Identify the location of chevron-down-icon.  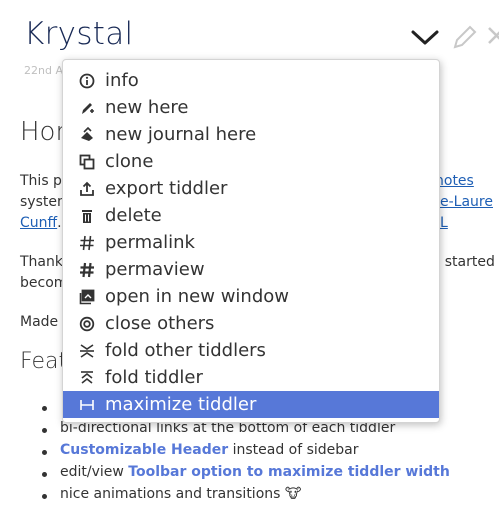
(425, 37).